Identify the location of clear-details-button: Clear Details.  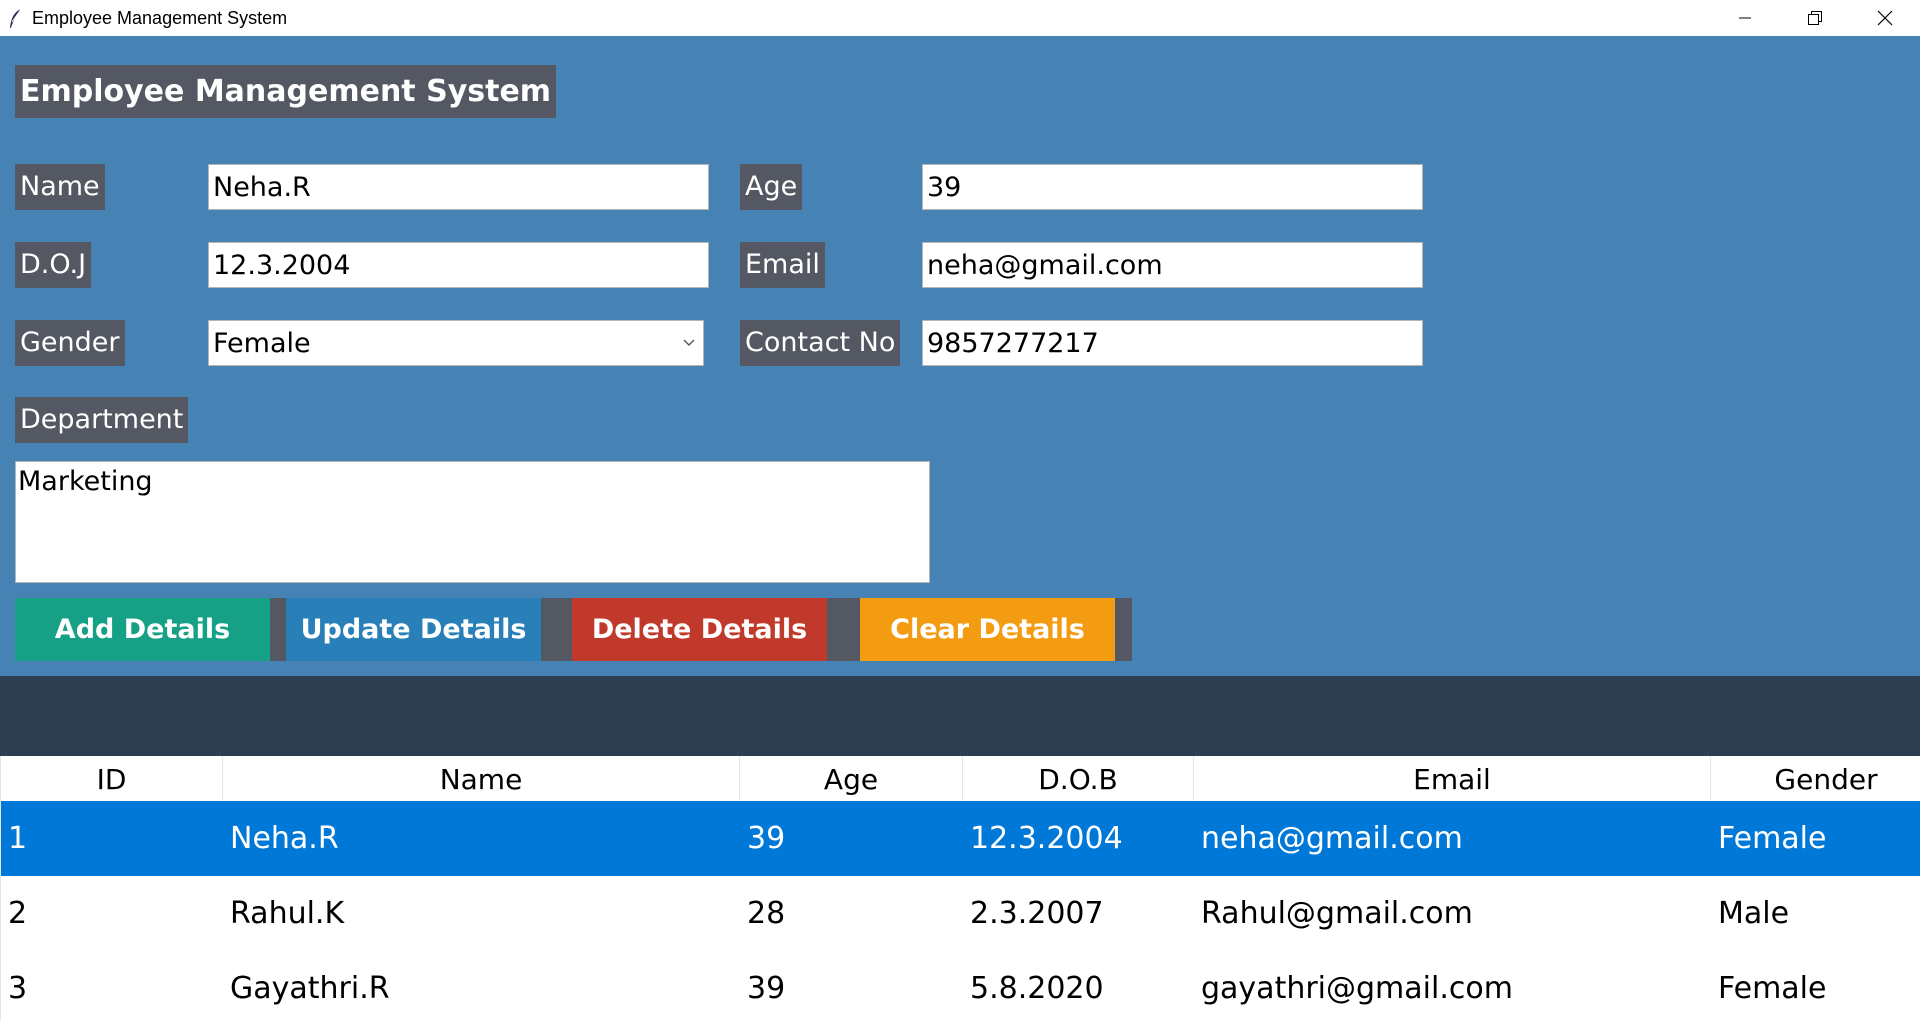
(987, 629).